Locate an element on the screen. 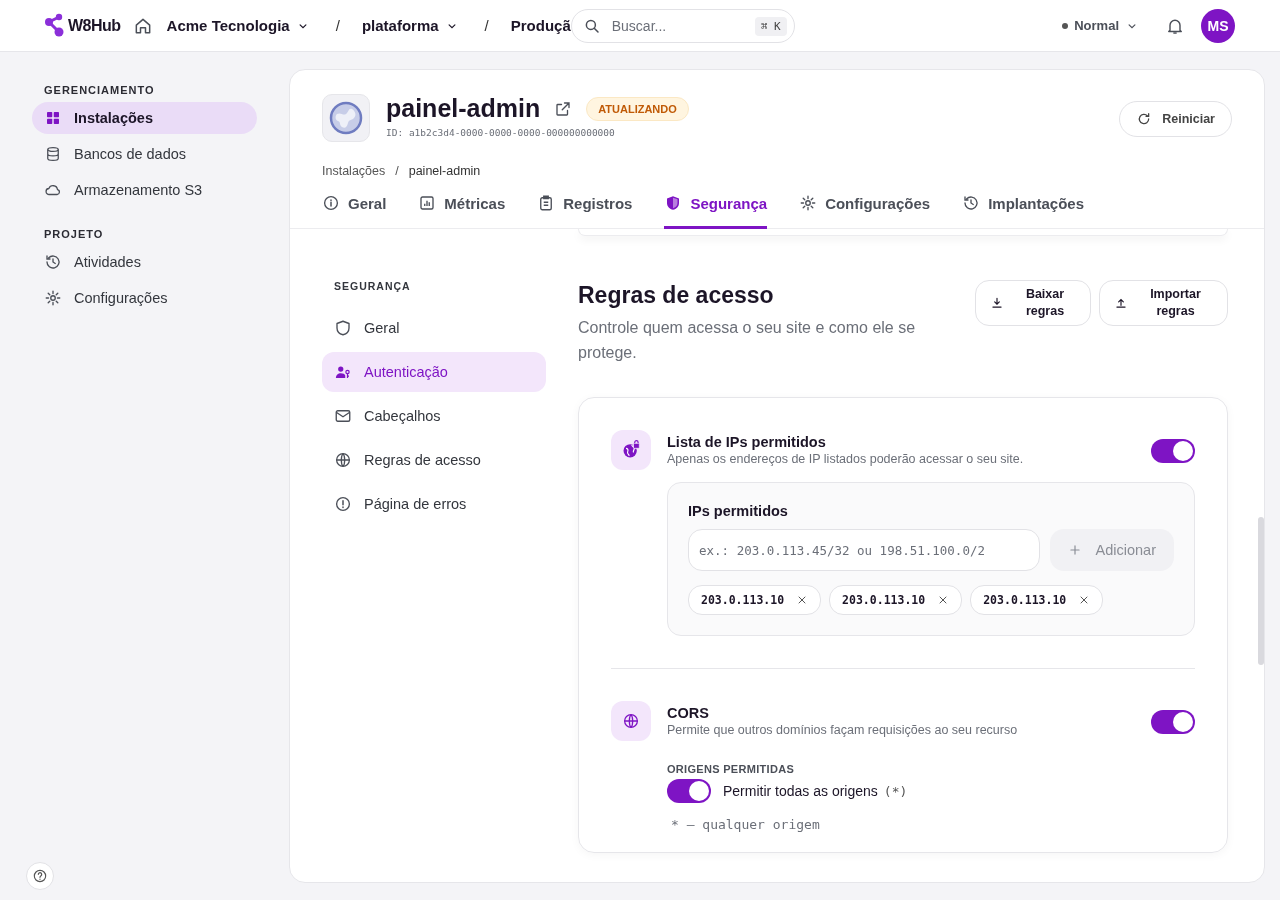  app-logo is located at coordinates (346, 118).